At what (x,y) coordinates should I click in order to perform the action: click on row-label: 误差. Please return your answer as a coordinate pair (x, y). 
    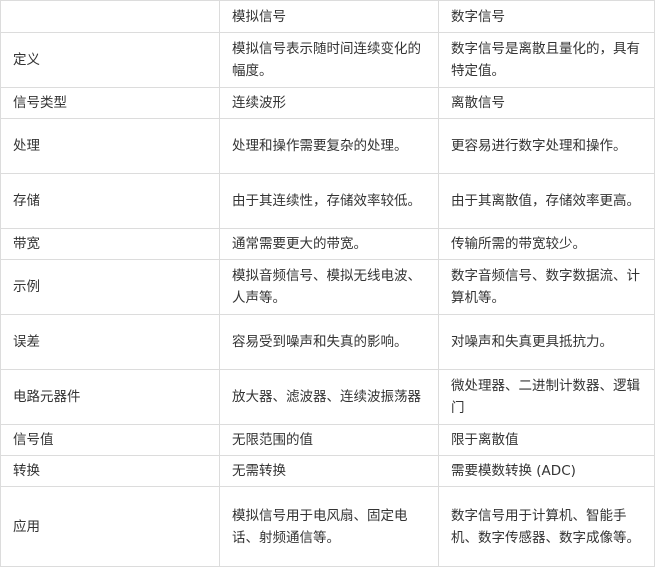
    Looking at the image, I should click on (110, 342).